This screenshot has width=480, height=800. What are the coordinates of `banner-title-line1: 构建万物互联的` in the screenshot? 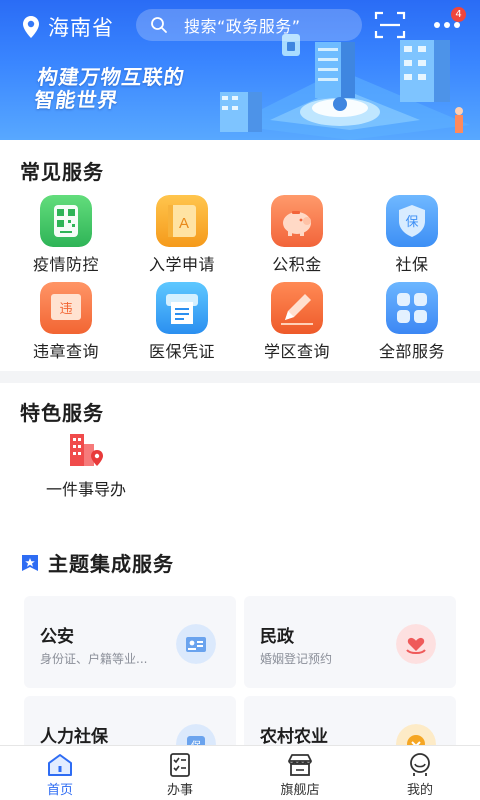 It's located at (111, 77).